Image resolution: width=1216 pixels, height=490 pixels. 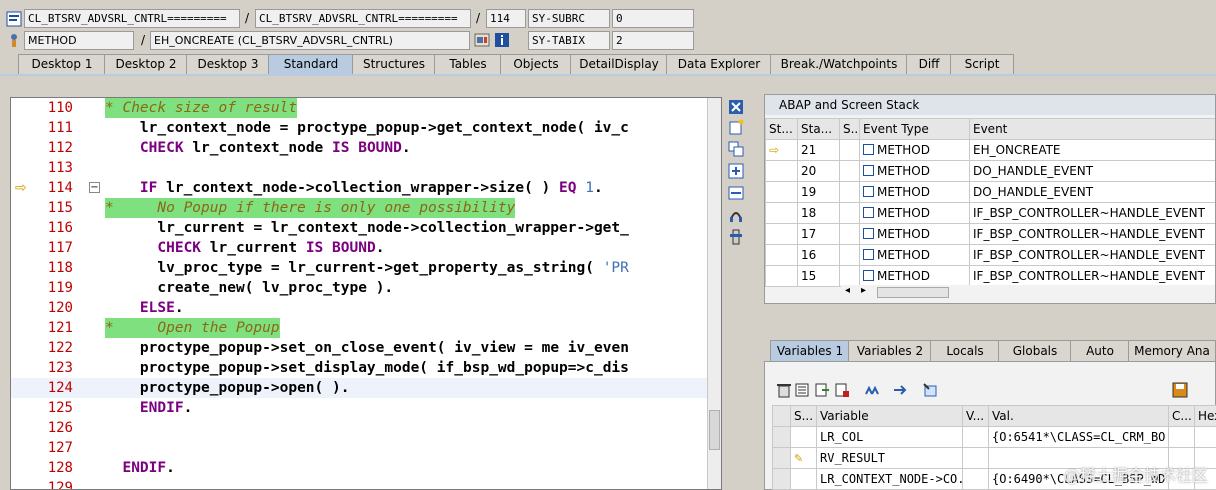 What do you see at coordinates (929, 64) in the screenshot?
I see `tab-diff: Diff` at bounding box center [929, 64].